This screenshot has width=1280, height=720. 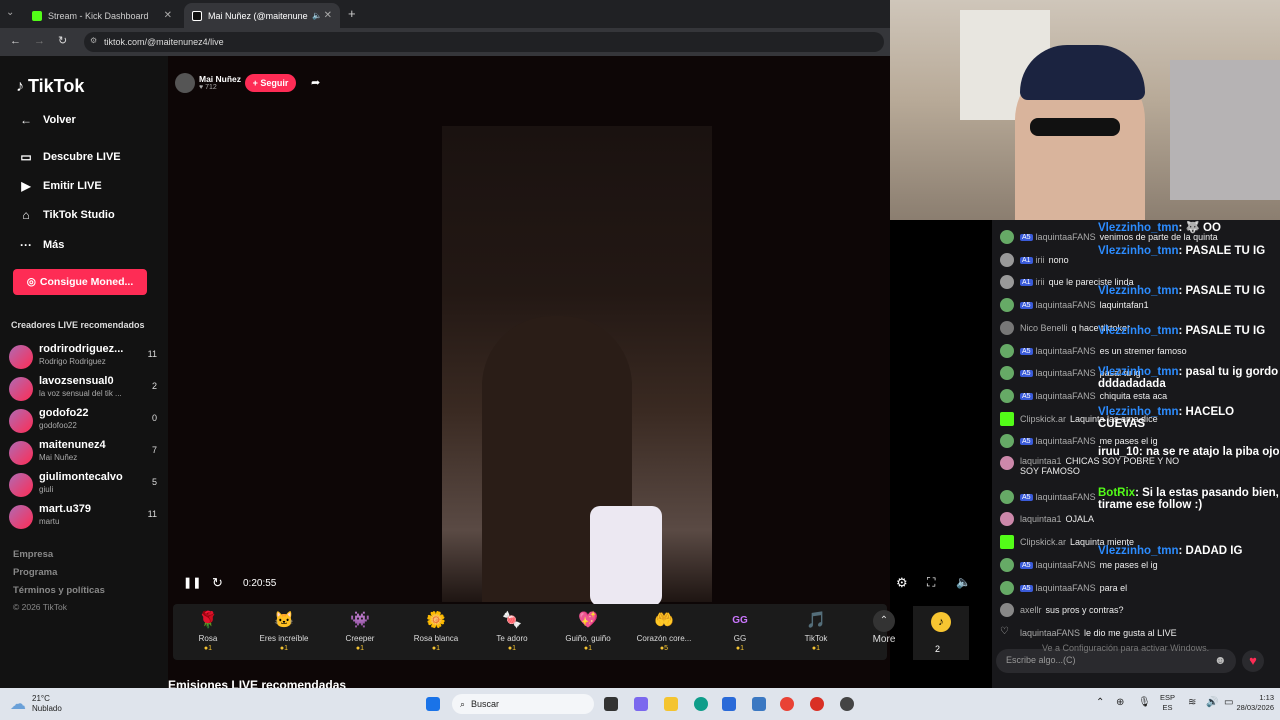 I want to click on tab-kick-dashboard: Stream - Kick Dashboard ✕, so click(x=102, y=15).